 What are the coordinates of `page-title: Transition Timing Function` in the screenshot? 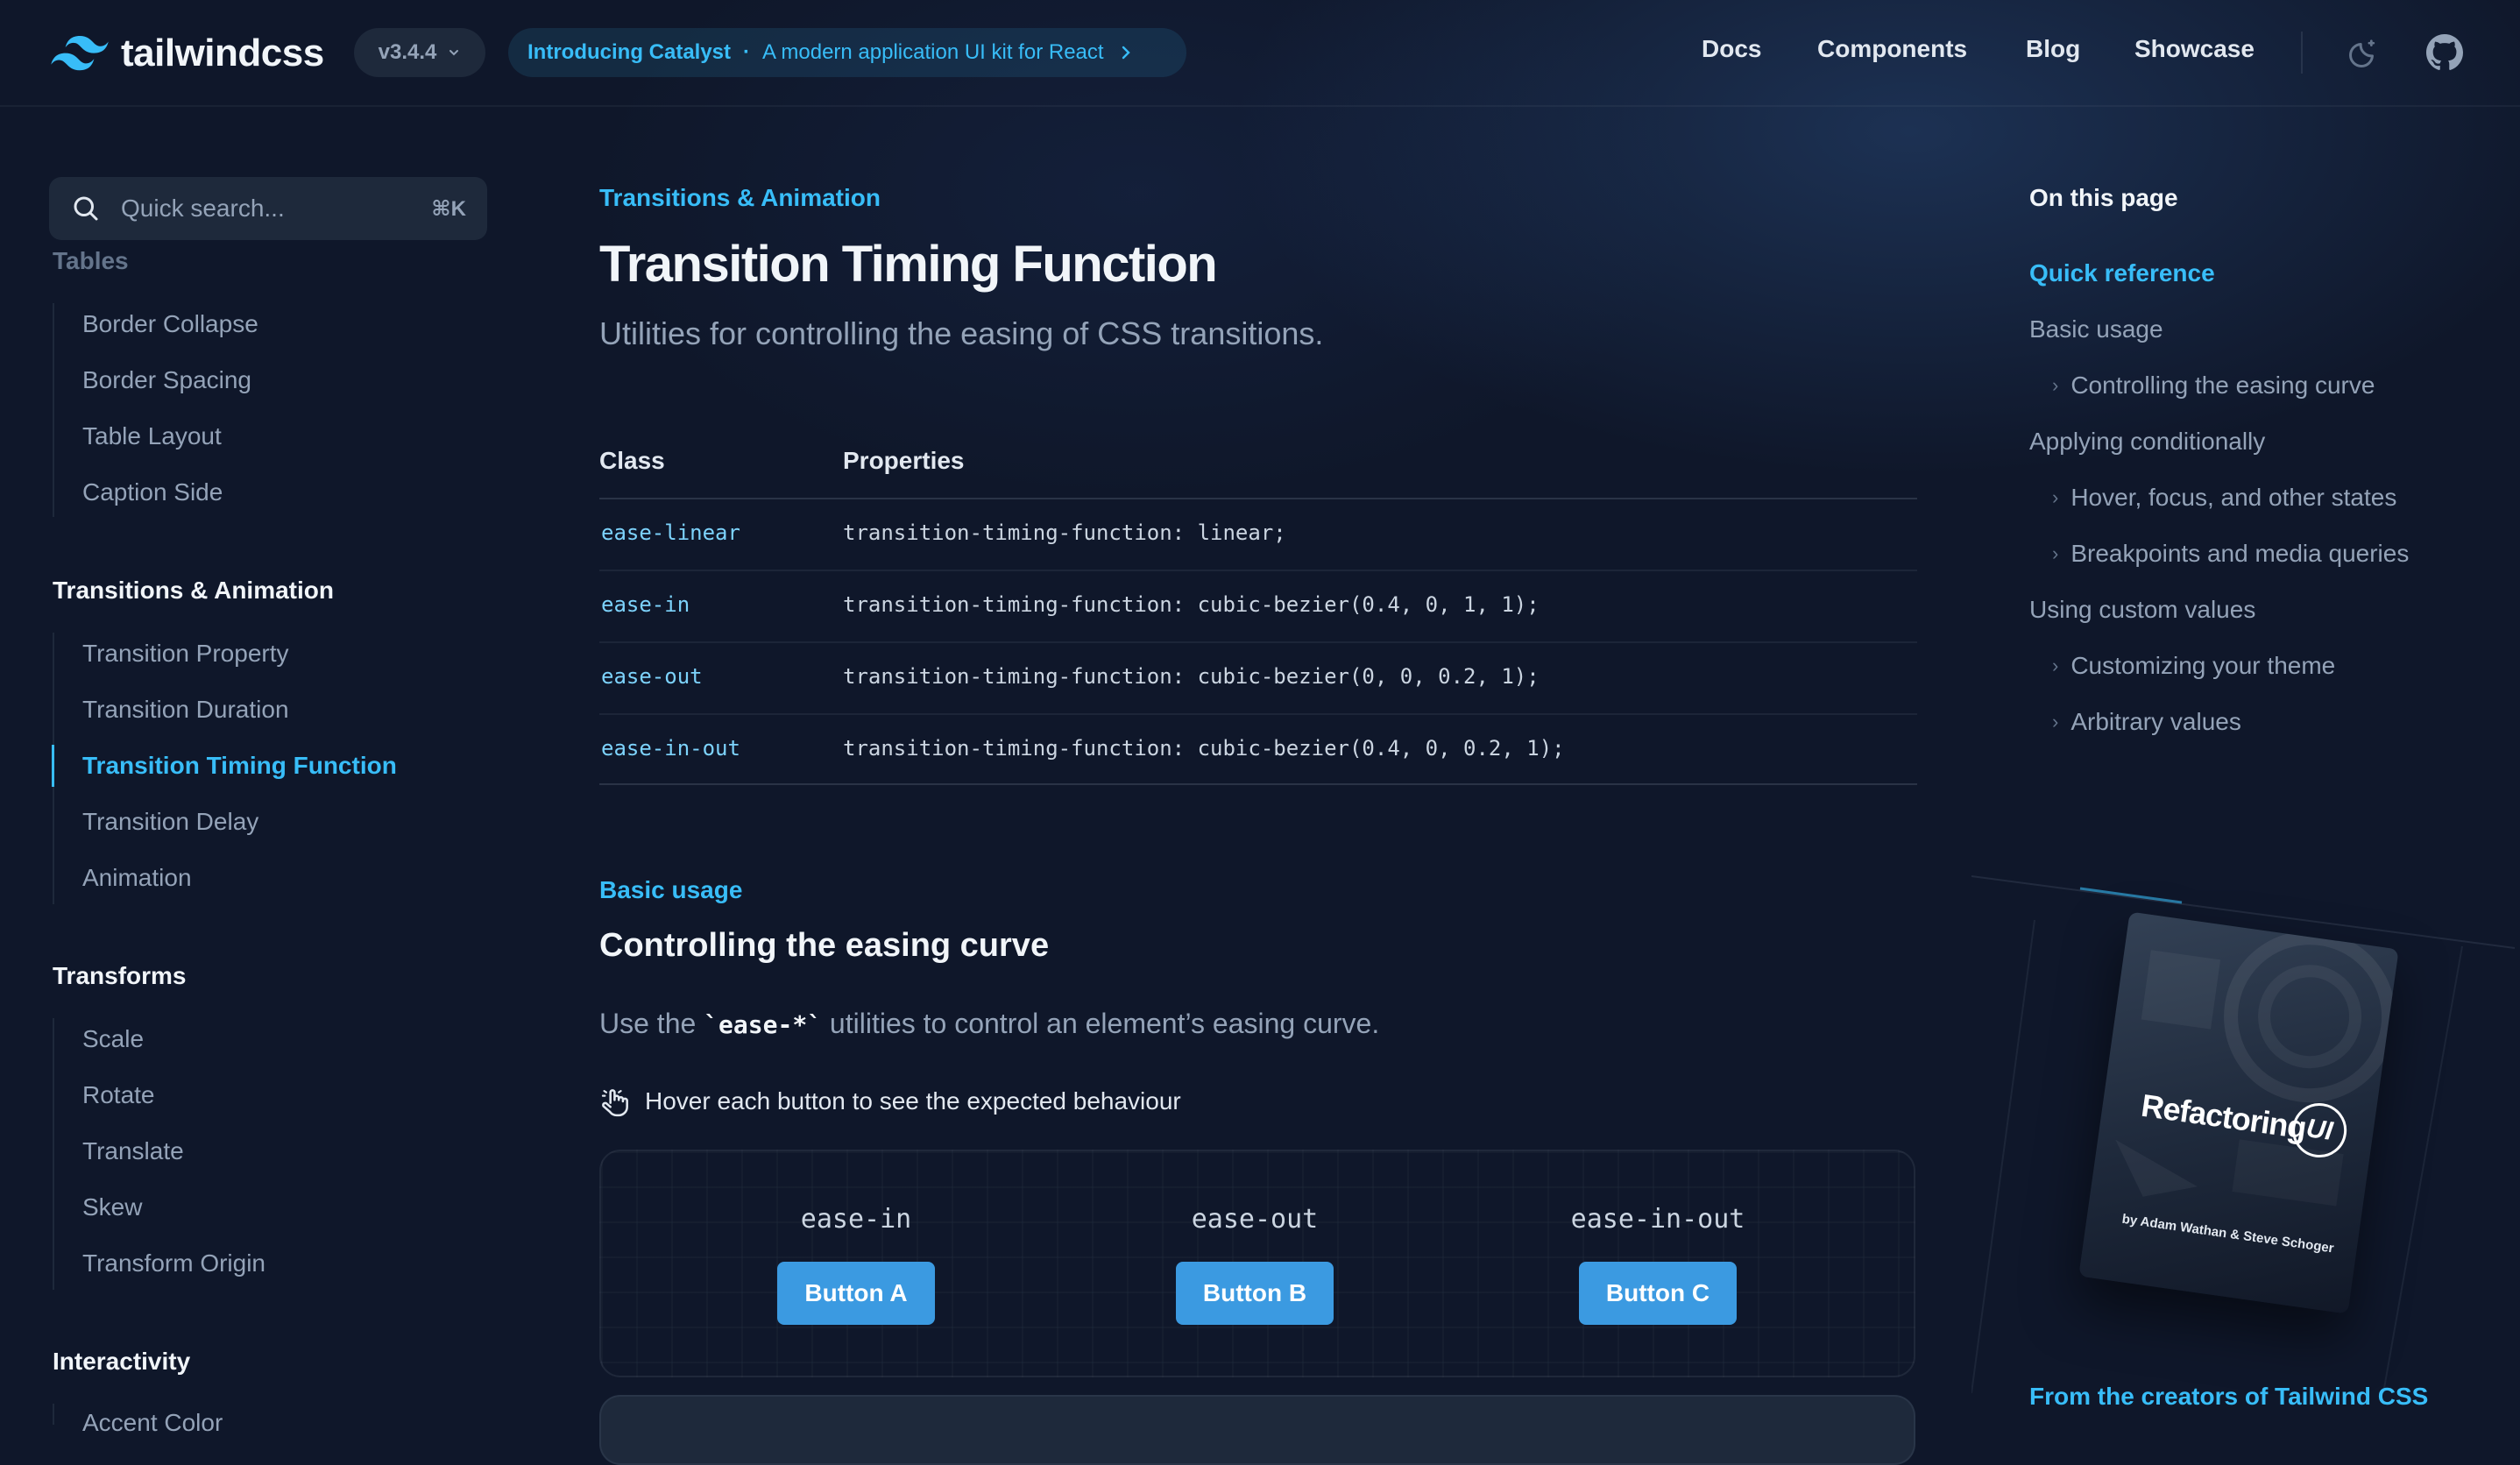 It's located at (908, 264).